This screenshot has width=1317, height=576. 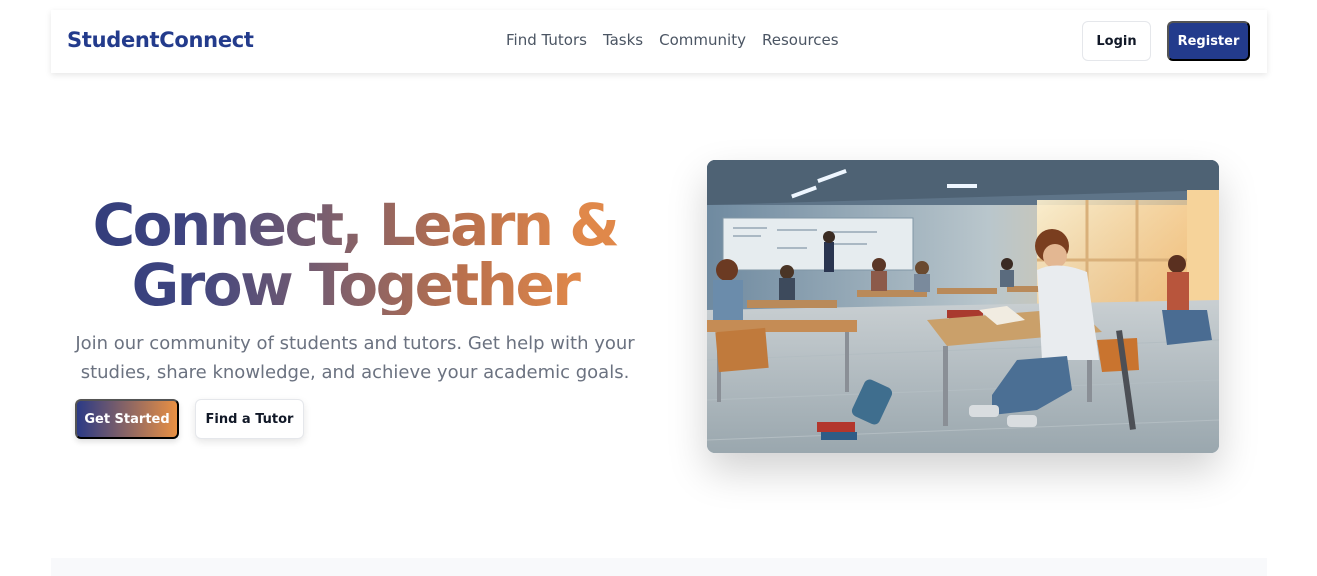 I want to click on nav-link-tasks: Tasks, so click(x=623, y=40).